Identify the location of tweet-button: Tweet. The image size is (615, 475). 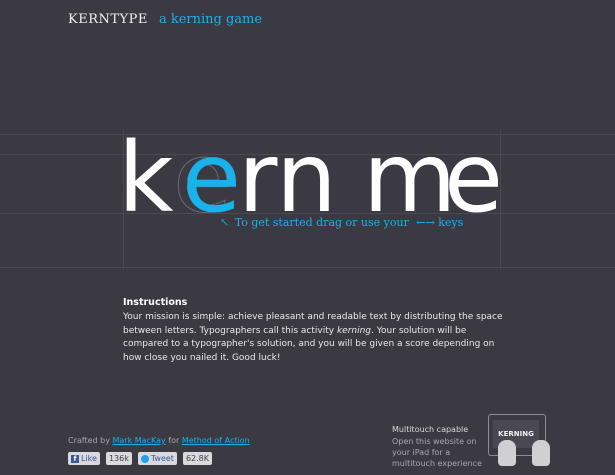
(157, 458).